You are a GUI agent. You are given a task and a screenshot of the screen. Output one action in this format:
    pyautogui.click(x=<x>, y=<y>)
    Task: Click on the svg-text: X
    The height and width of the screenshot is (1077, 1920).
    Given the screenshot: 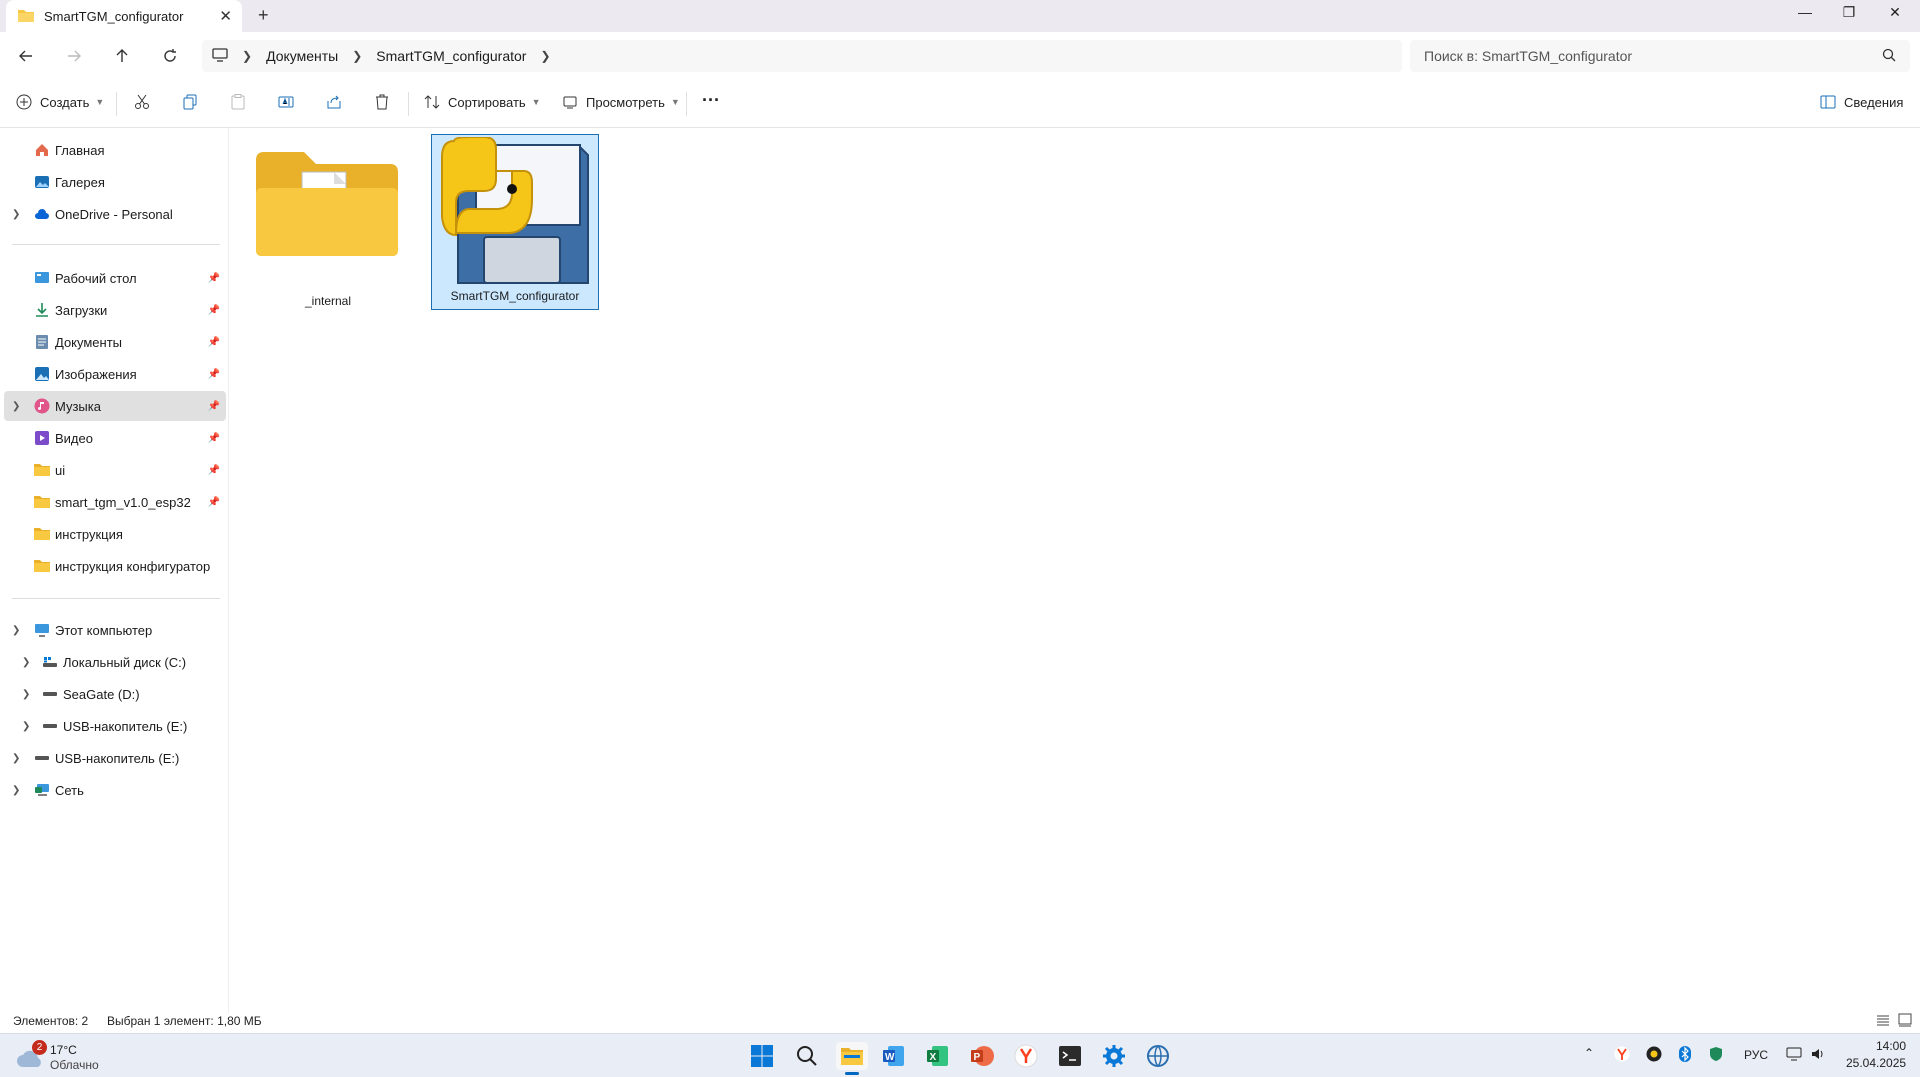 What is the action you would take?
    pyautogui.click(x=933, y=1057)
    